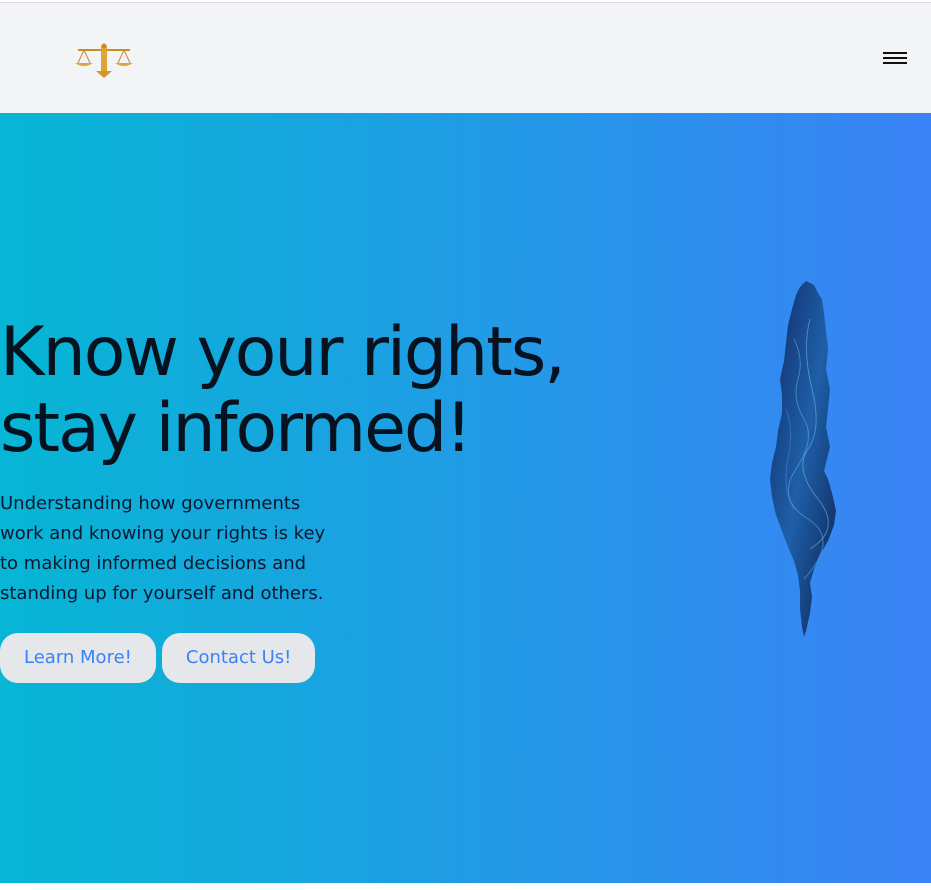 This screenshot has width=931, height=890. Describe the element at coordinates (236, 428) in the screenshot. I see `hero-title-line-2: stay informed!` at that location.